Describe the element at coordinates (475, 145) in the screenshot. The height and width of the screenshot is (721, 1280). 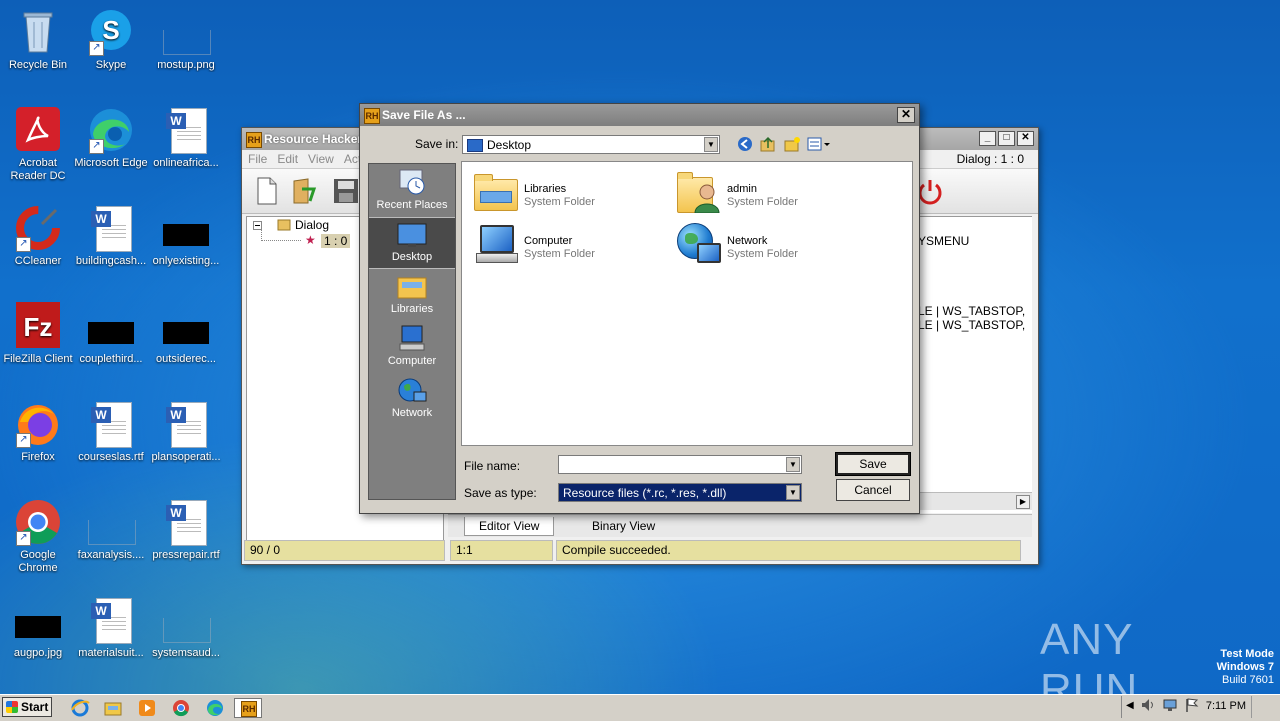
I see `desktop-icon` at that location.